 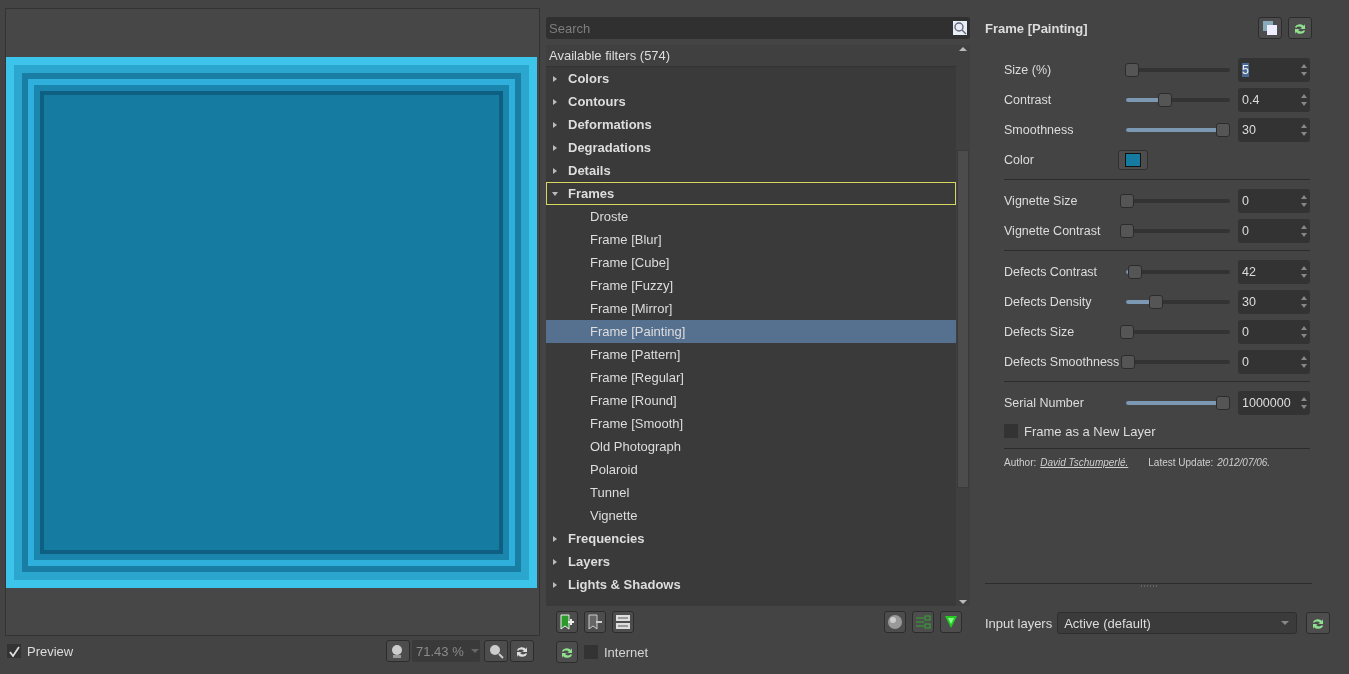 What do you see at coordinates (398, 651) in the screenshot?
I see `zoom-out-button` at bounding box center [398, 651].